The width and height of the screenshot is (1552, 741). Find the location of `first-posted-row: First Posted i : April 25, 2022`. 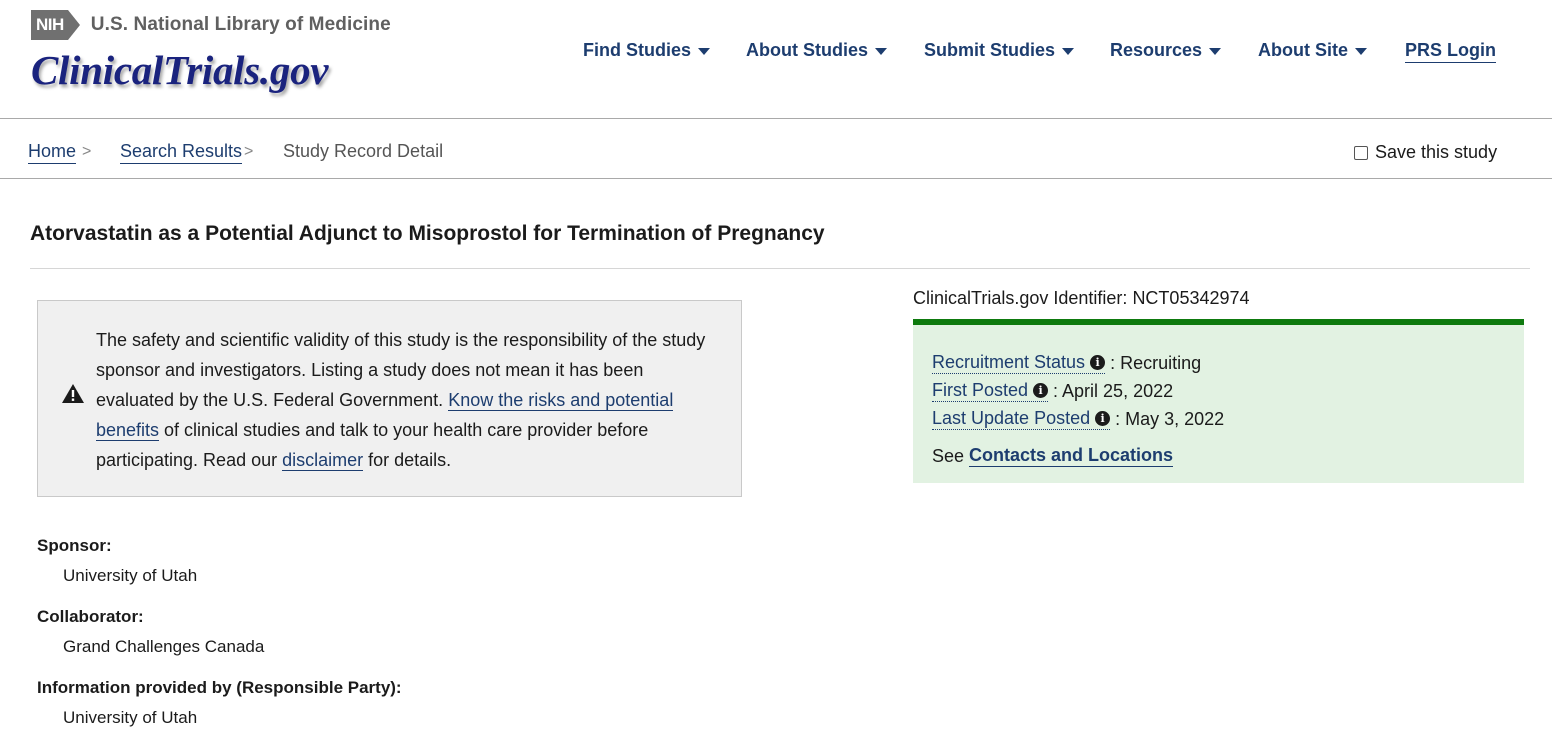

first-posted-row: First Posted i : April 25, 2022 is located at coordinates (1052, 391).